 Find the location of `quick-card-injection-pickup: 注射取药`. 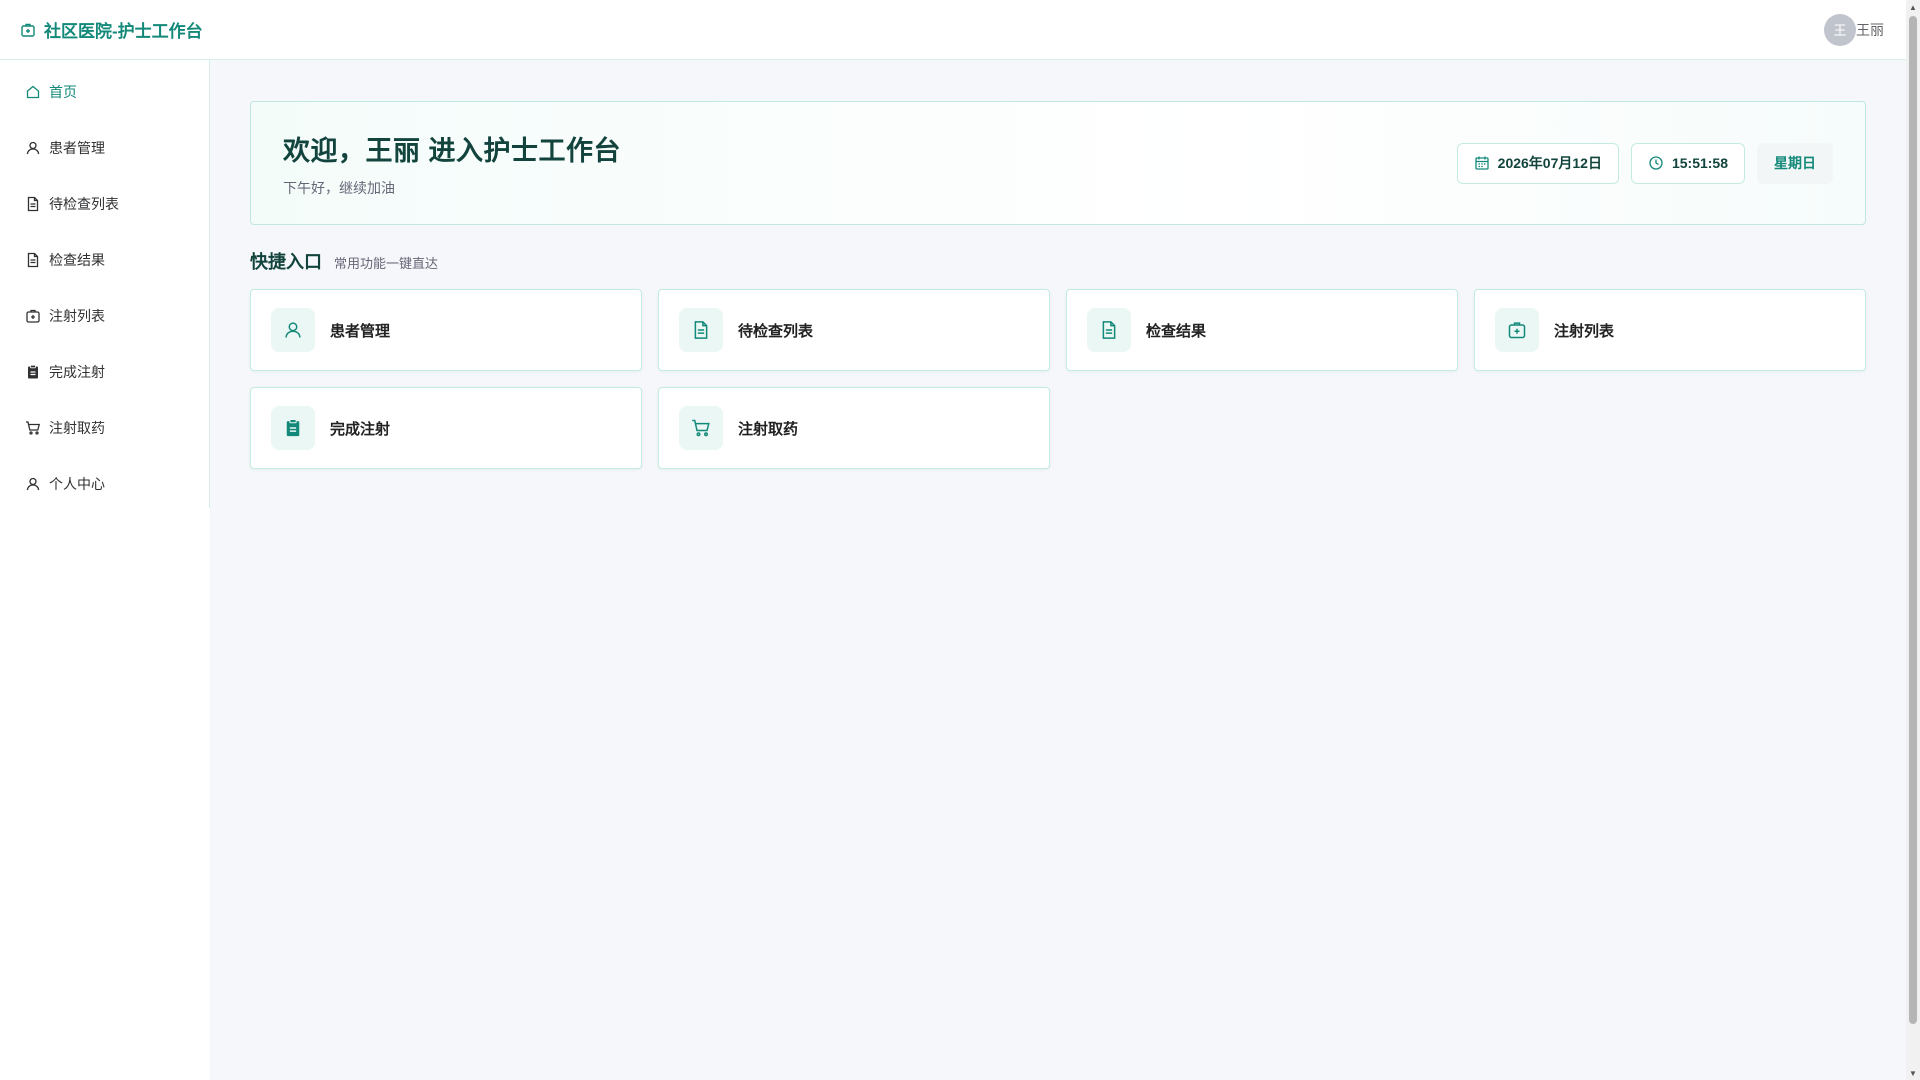

quick-card-injection-pickup: 注射取药 is located at coordinates (854, 428).